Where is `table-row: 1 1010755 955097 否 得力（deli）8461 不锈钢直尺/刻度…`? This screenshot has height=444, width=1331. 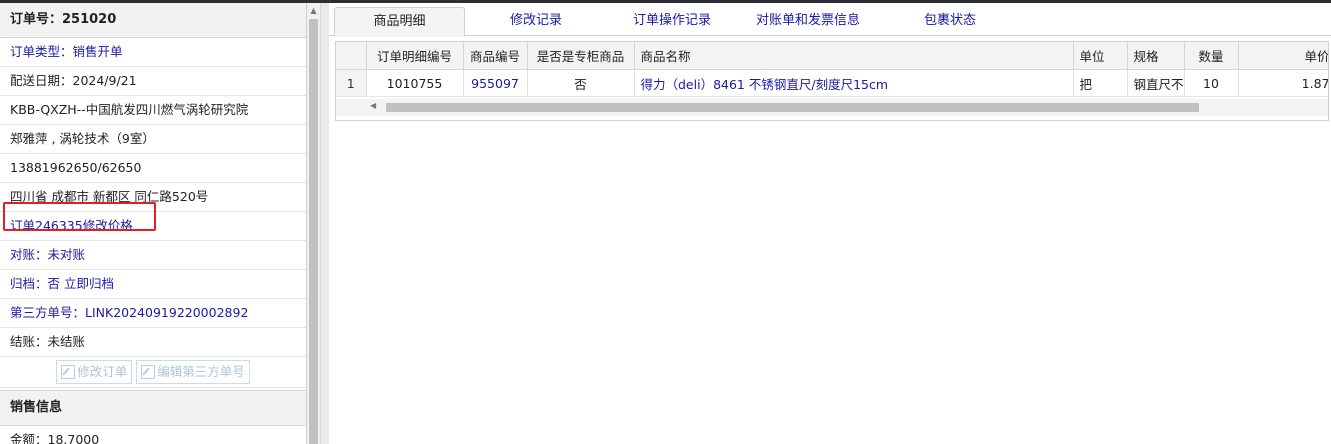 table-row: 1 1010755 955097 否 得力（deli）8461 不锈钢直尺/刻度… is located at coordinates (832, 83).